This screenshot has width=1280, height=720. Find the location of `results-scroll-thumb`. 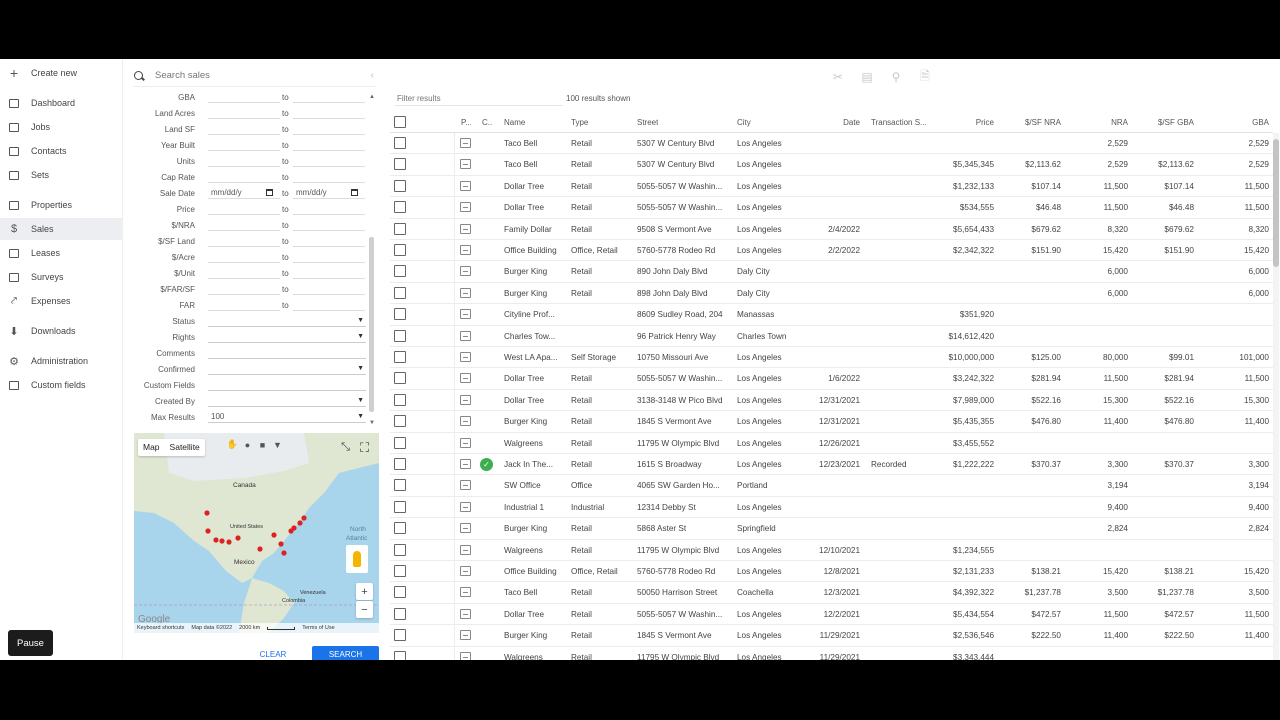

results-scroll-thumb is located at coordinates (1276, 203).